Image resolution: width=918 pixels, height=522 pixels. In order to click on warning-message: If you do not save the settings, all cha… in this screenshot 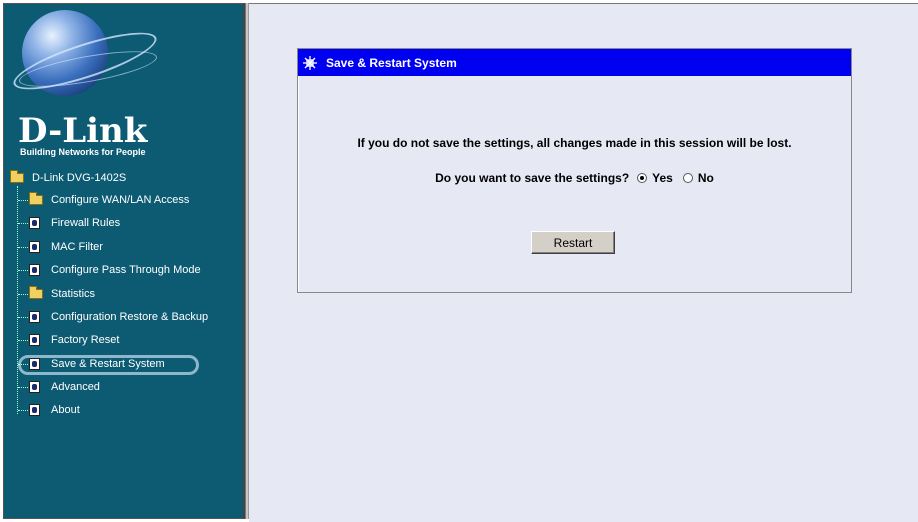, I will do `click(574, 143)`.